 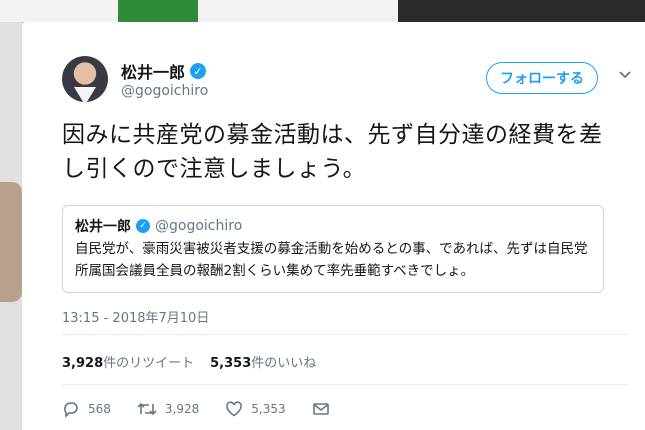 What do you see at coordinates (83, 363) in the screenshot?
I see `retweet-stat-count: 3,928` at bounding box center [83, 363].